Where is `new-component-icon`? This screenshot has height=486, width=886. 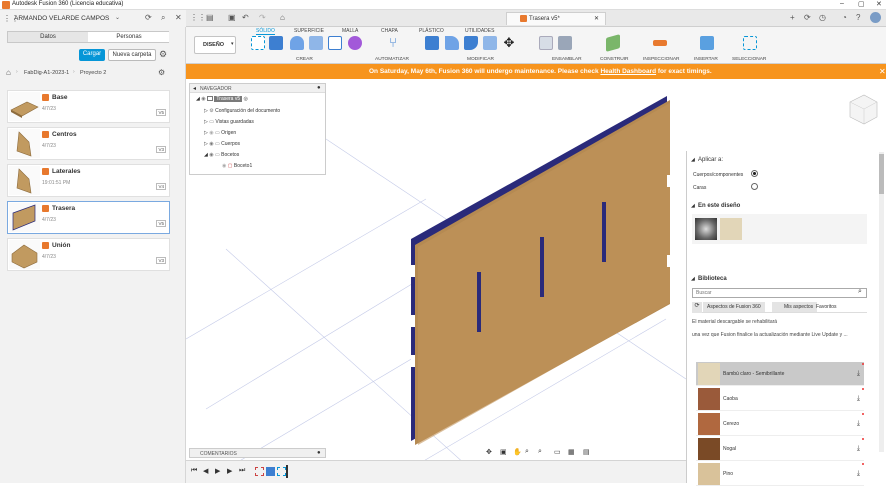
new-component-icon is located at coordinates (546, 43).